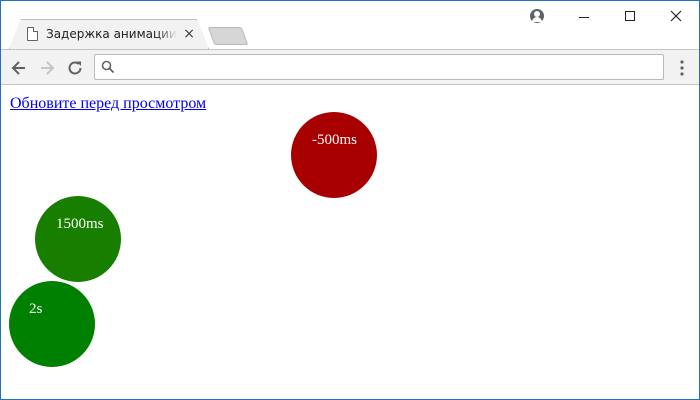 Image resolution: width=700 pixels, height=400 pixels. What do you see at coordinates (36, 309) in the screenshot?
I see `ball-label: 2s` at bounding box center [36, 309].